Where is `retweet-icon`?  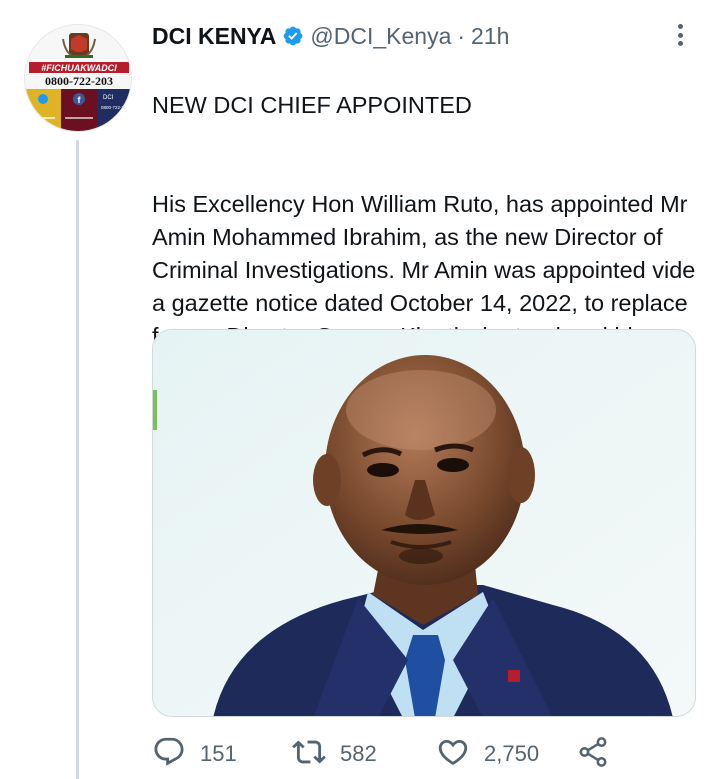 retweet-icon is located at coordinates (309, 754).